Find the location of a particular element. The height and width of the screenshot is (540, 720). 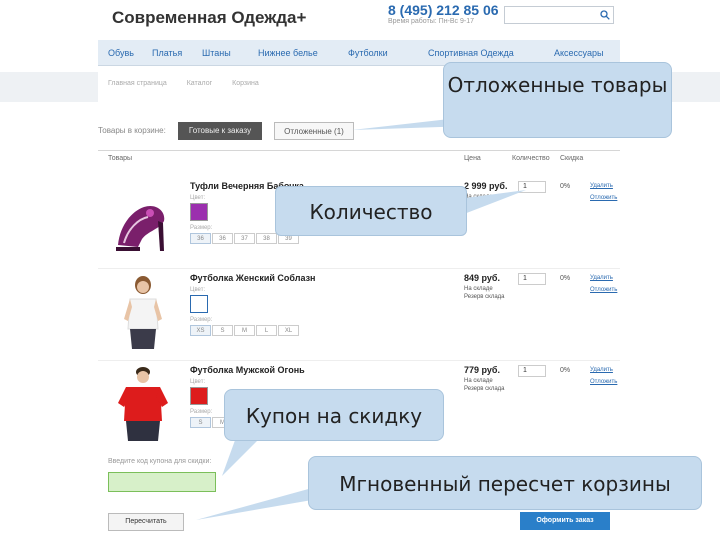

callout-coupon: Купон на скидку is located at coordinates (334, 415).